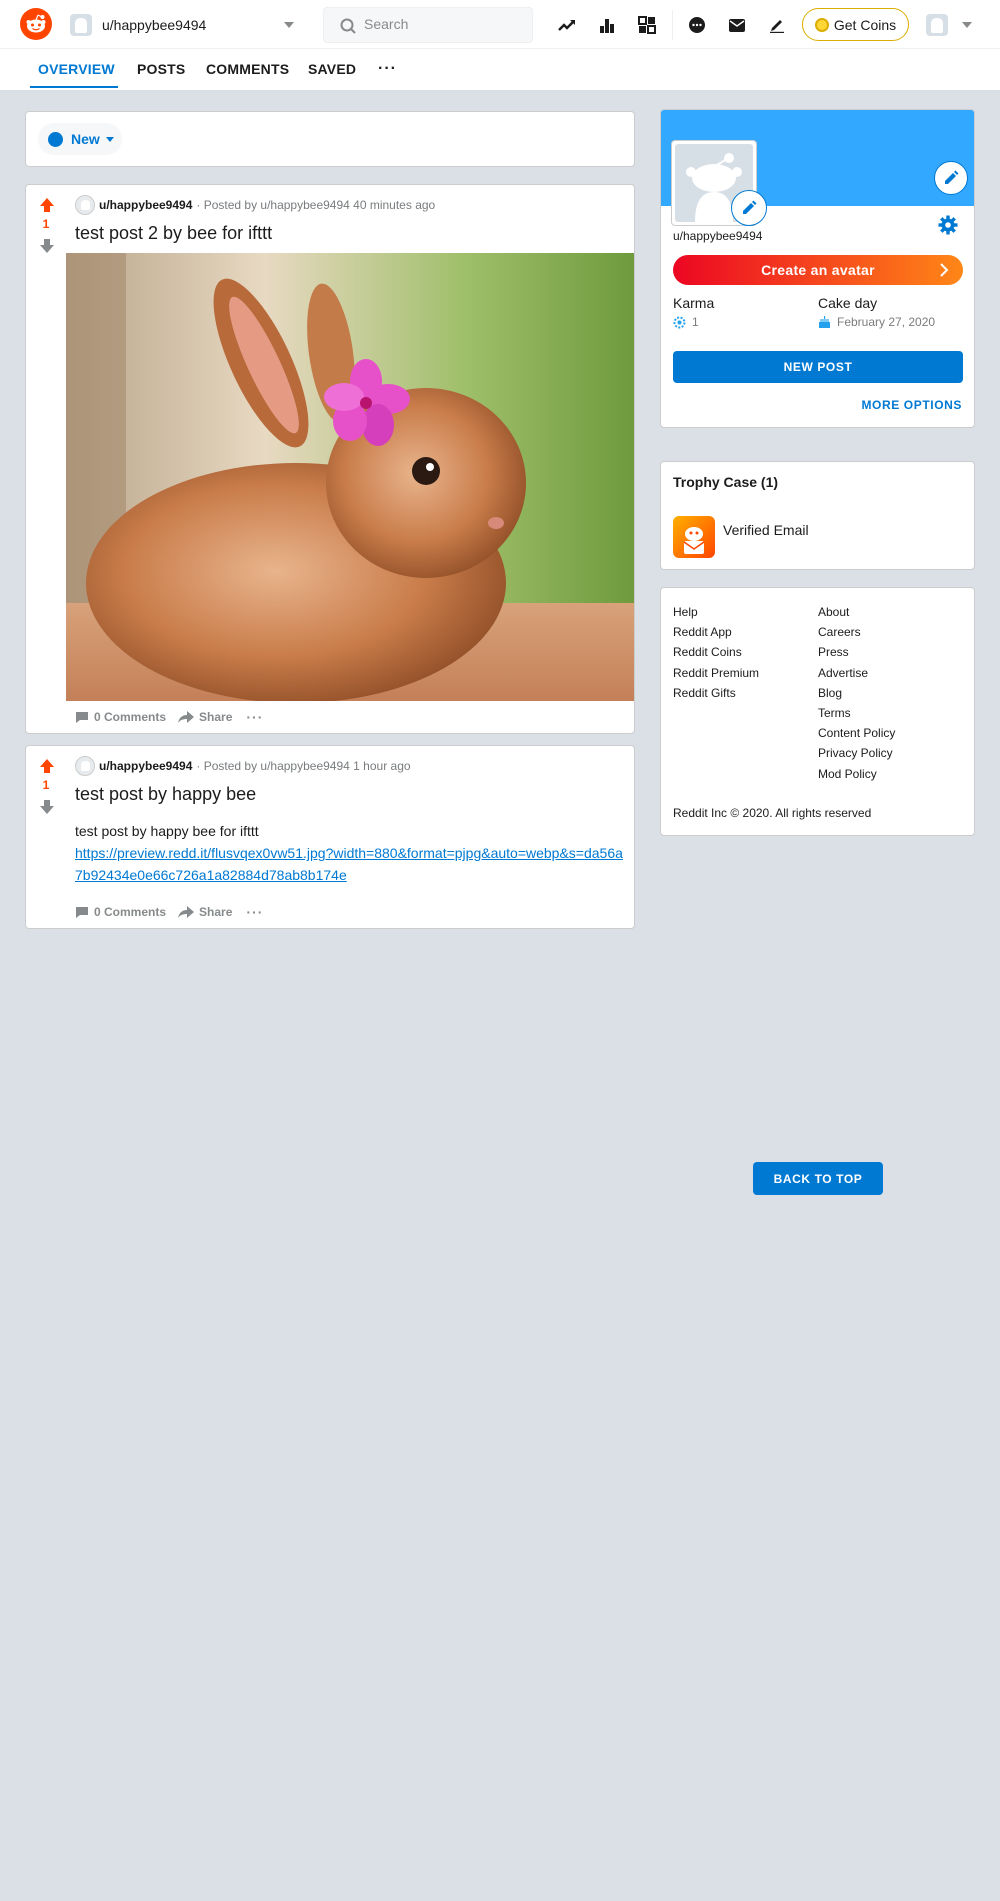 The height and width of the screenshot is (1901, 1000). Describe the element at coordinates (818, 1178) in the screenshot. I see `back-to-top-button: BACK TO TOP` at that location.